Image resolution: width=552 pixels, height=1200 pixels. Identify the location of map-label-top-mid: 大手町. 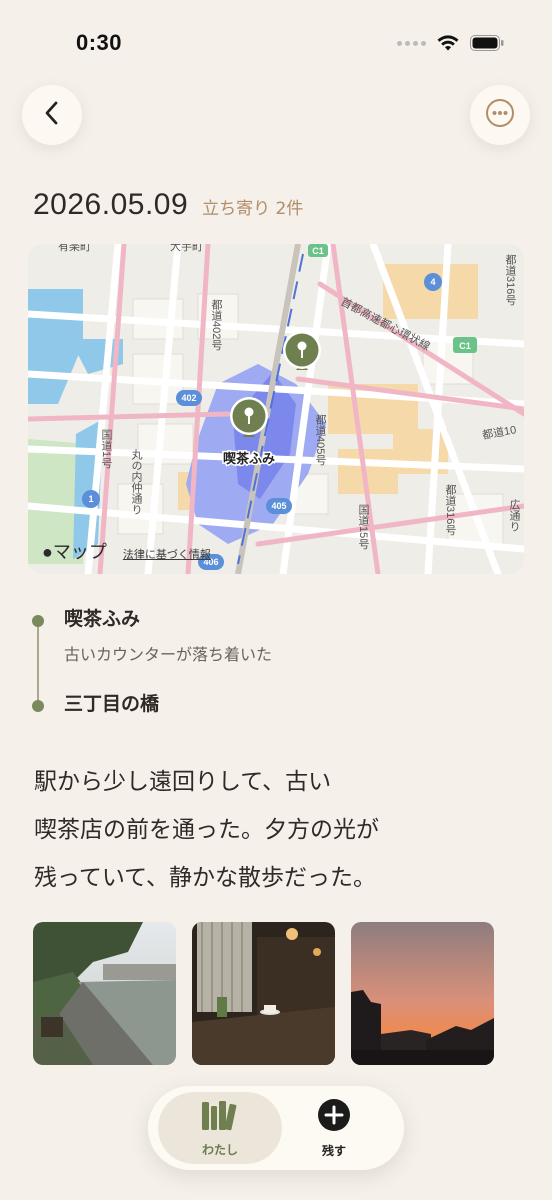
(186, 248).